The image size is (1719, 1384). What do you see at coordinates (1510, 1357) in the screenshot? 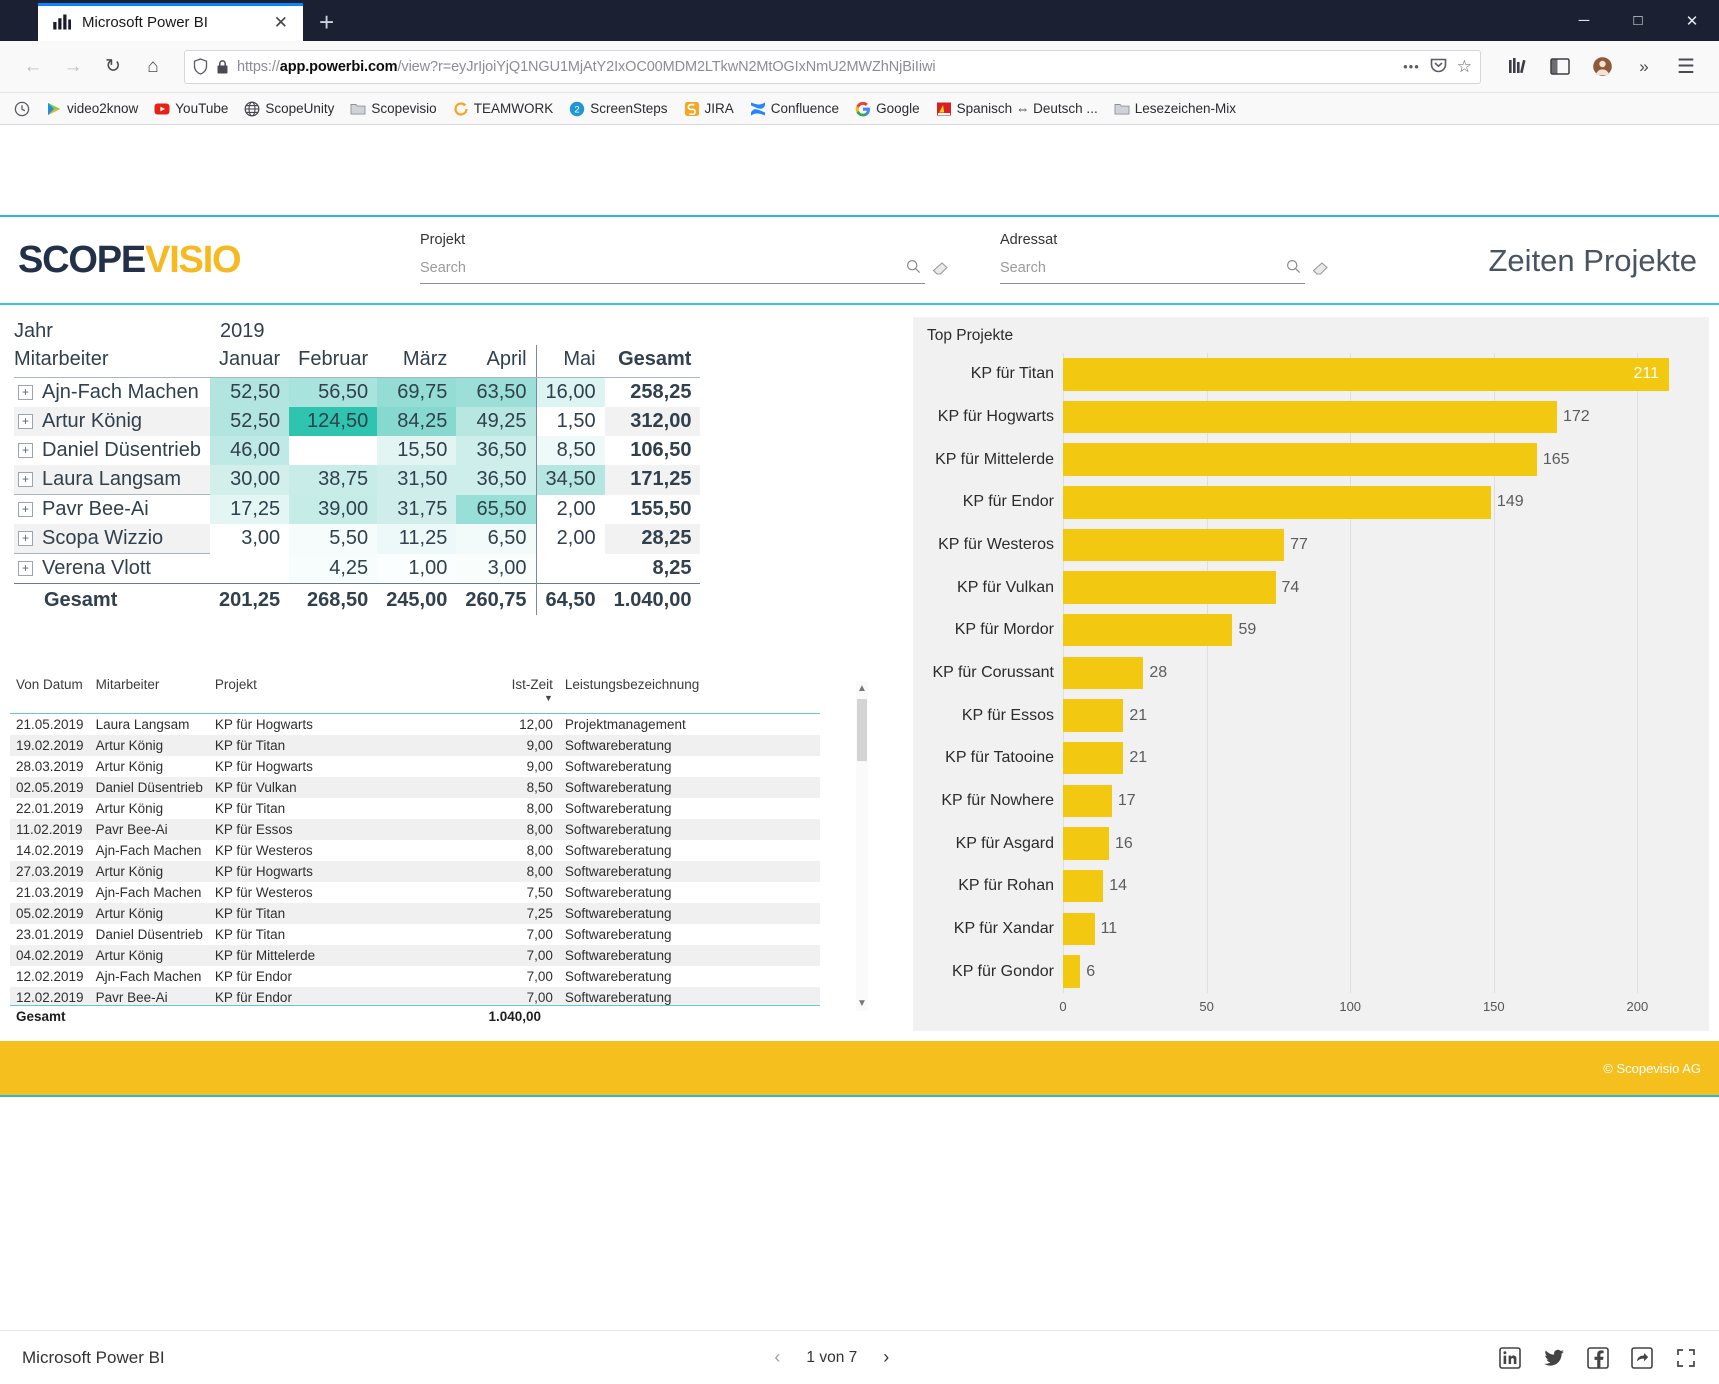
I see `linkedin-icon` at bounding box center [1510, 1357].